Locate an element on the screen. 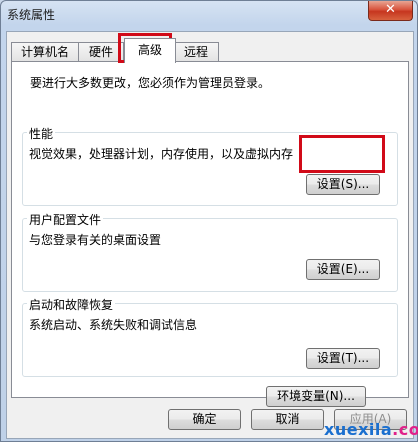 The image size is (418, 442). tab-advanced: 高级 is located at coordinates (150, 50).